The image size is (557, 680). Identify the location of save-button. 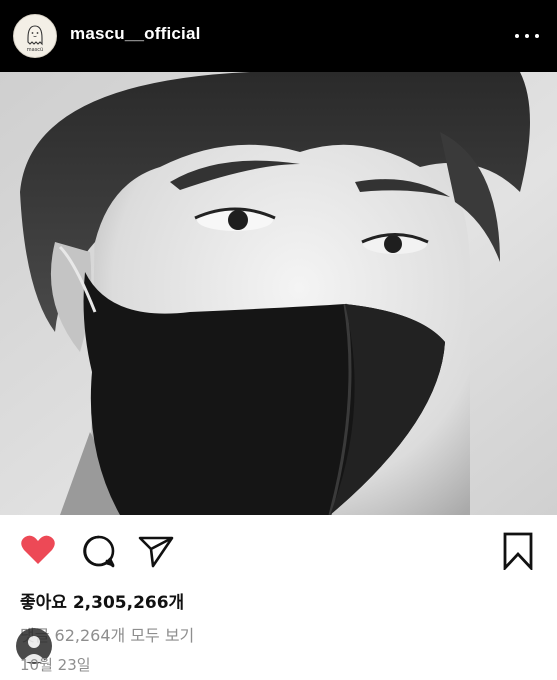
(518, 553).